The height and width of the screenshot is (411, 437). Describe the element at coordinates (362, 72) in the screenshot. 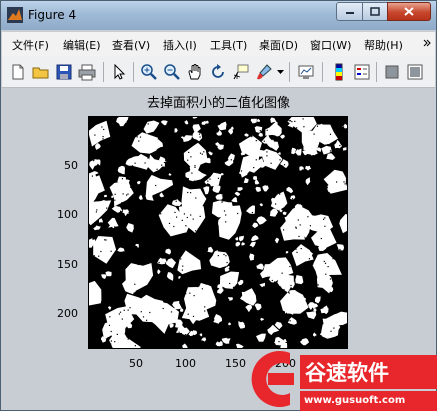

I see `legend-icon` at that location.